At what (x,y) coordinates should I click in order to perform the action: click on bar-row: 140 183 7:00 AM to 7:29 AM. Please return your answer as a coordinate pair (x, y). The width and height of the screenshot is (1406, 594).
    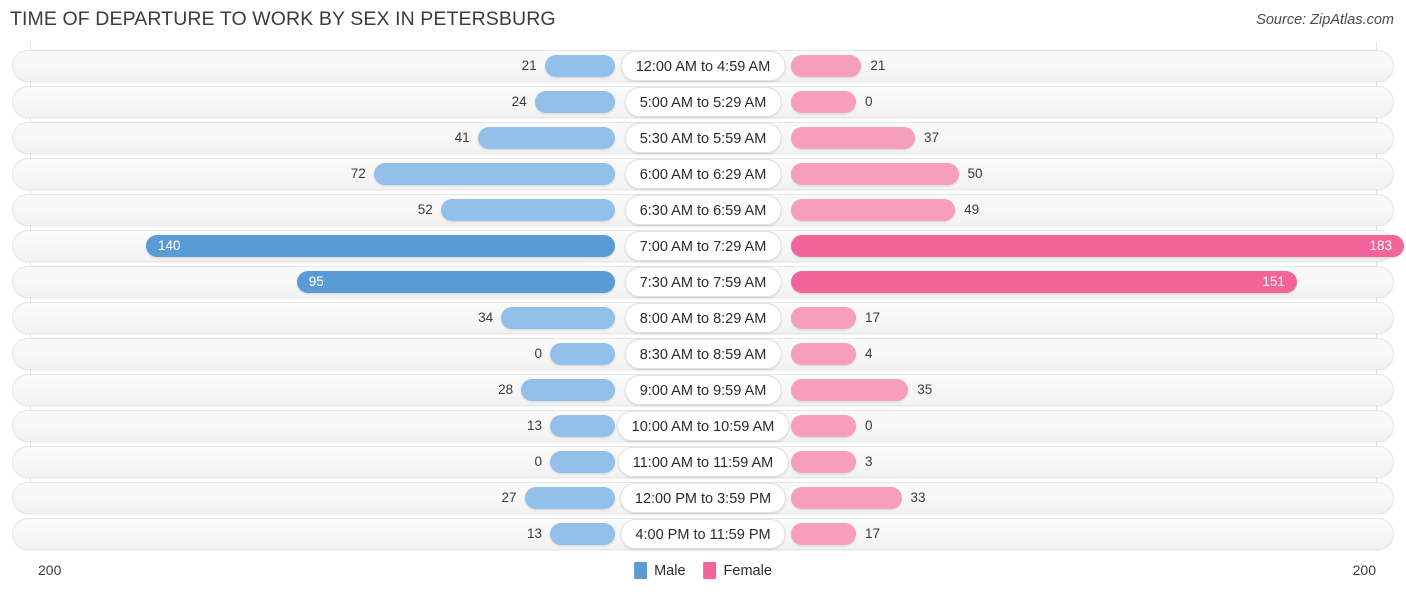
    Looking at the image, I should click on (703, 246).